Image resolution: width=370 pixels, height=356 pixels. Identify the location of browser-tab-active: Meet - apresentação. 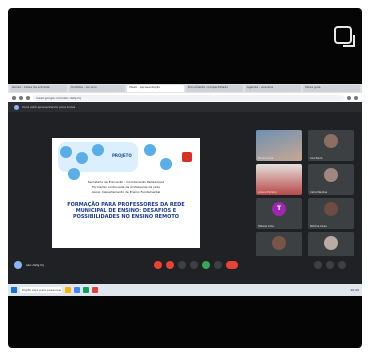
(156, 88).